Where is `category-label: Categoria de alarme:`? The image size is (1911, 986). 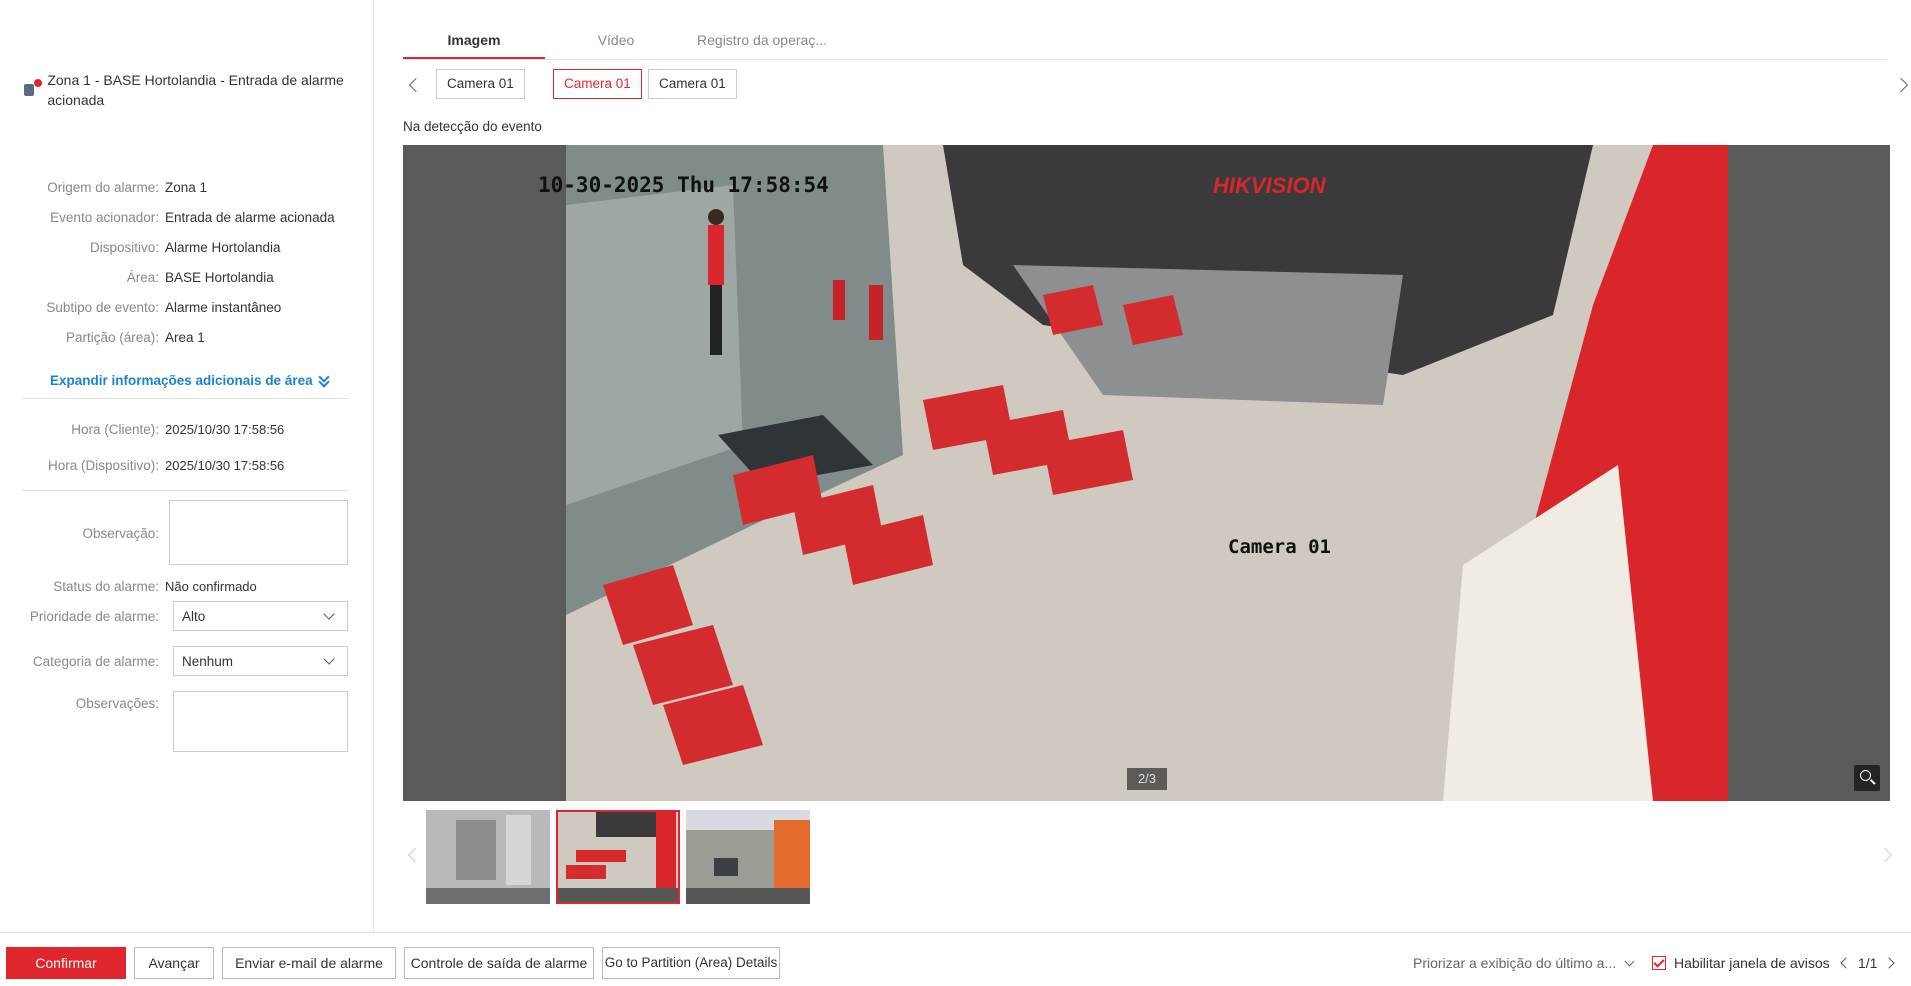
category-label: Categoria de alarme: is located at coordinates (95, 661).